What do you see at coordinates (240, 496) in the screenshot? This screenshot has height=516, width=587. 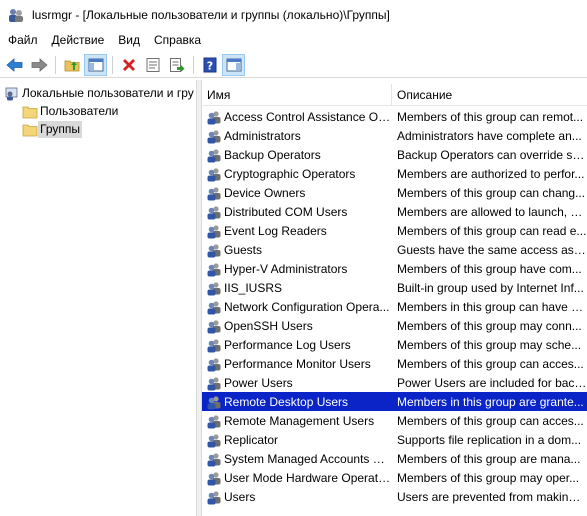 I see `group-name: Users` at bounding box center [240, 496].